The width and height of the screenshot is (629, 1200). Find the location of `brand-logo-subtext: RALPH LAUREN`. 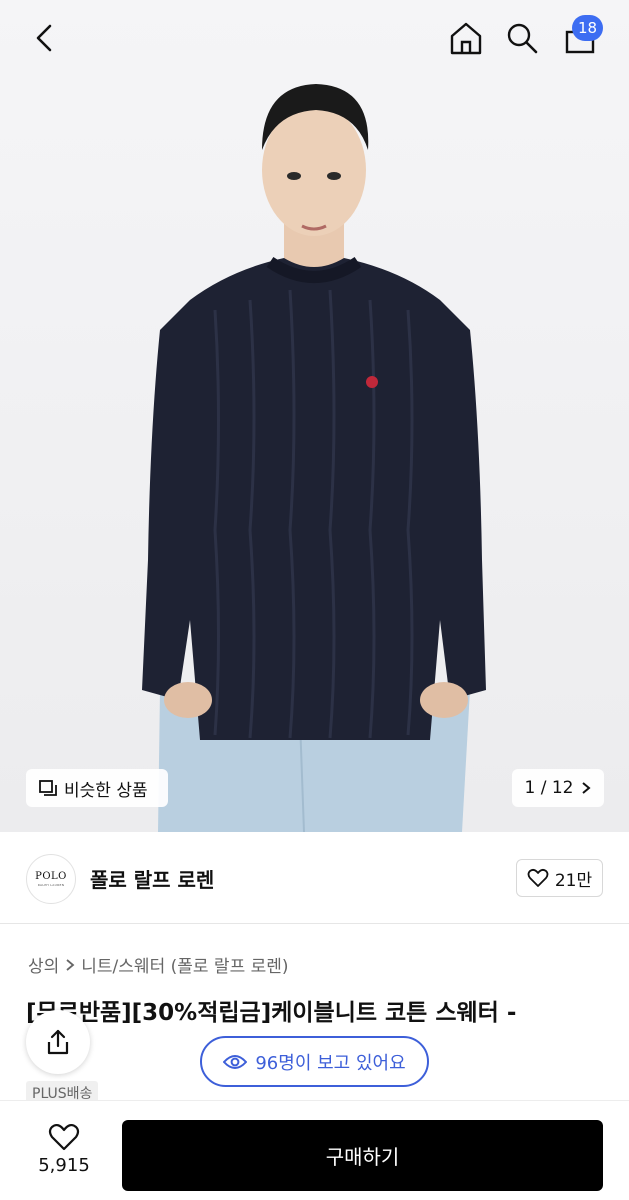

brand-logo-subtext: RALPH LAUREN is located at coordinates (51, 885).